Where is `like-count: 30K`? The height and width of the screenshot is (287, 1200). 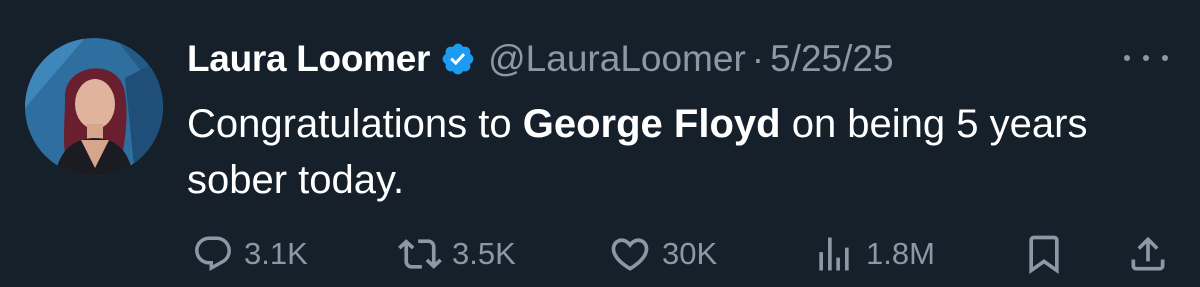
like-count: 30K is located at coordinates (690, 253).